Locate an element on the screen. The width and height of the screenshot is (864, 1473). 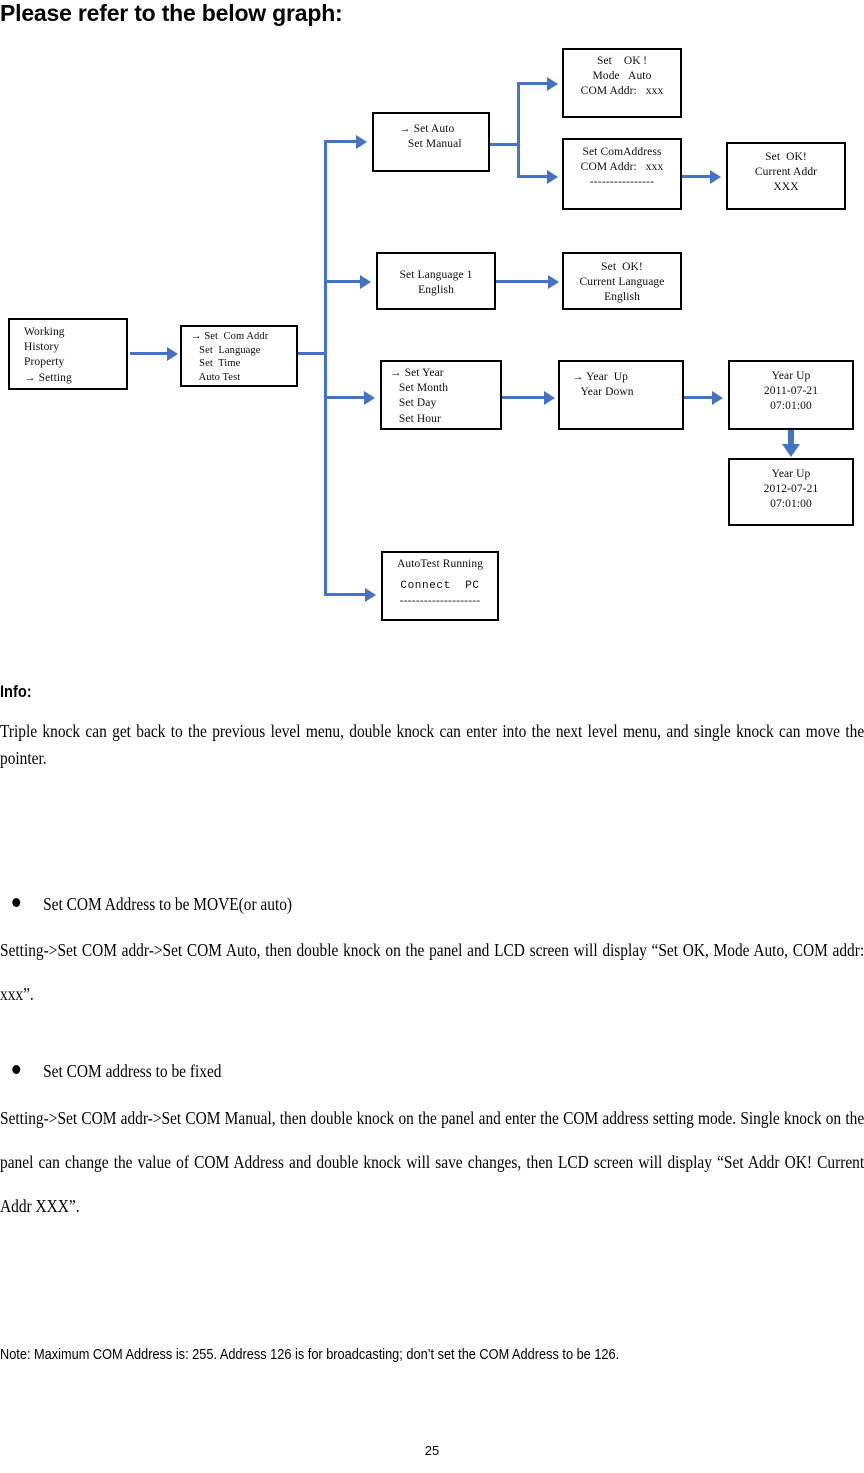
year-2011-line-1: Year Up is located at coordinates (791, 376).